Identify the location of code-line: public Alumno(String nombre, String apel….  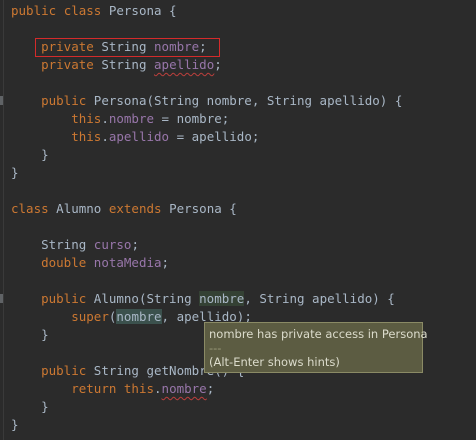
(206, 299).